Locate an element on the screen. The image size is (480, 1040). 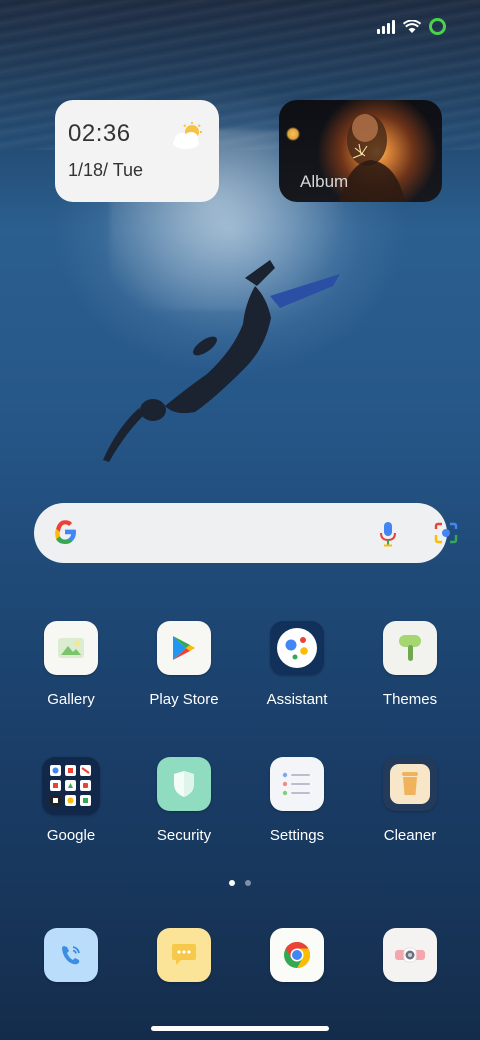
page-indicator is located at coordinates (240, 883).